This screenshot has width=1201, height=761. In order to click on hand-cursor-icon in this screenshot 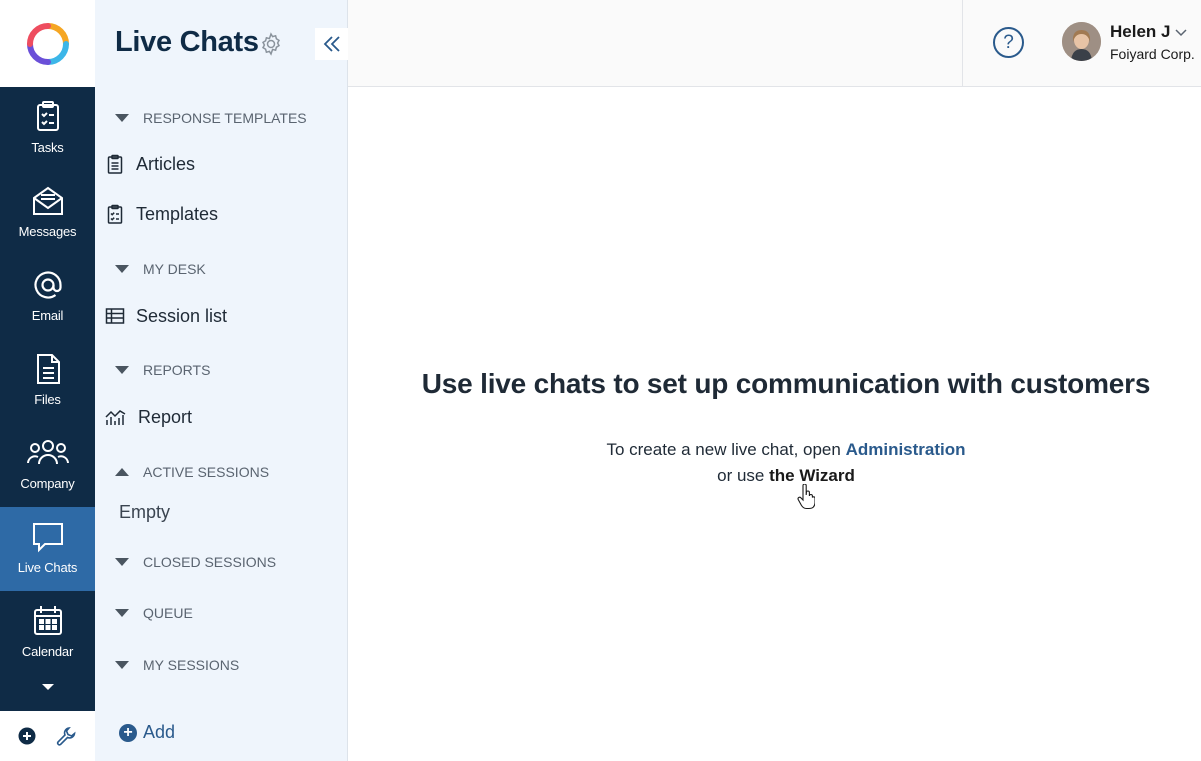, I will do `click(806, 497)`.